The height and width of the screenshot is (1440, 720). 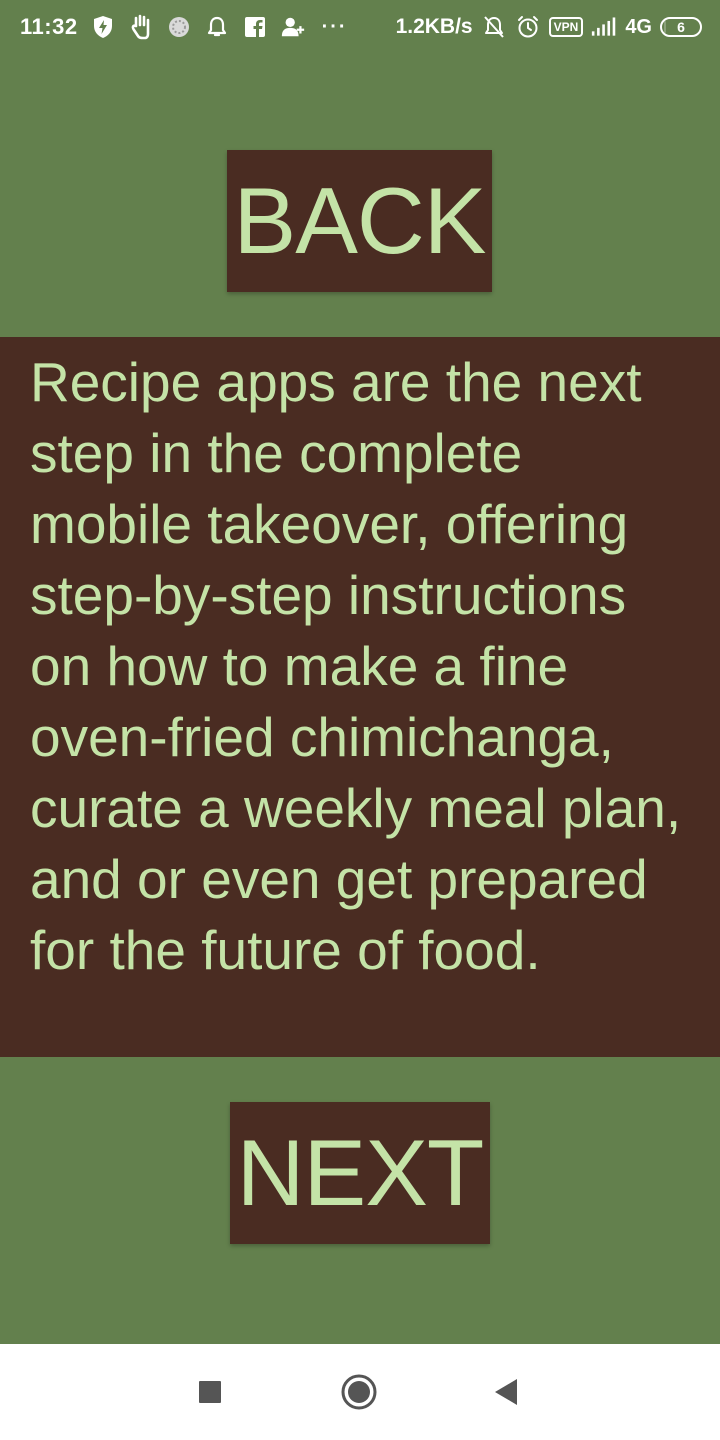 I want to click on bell-off-icon, so click(x=494, y=27).